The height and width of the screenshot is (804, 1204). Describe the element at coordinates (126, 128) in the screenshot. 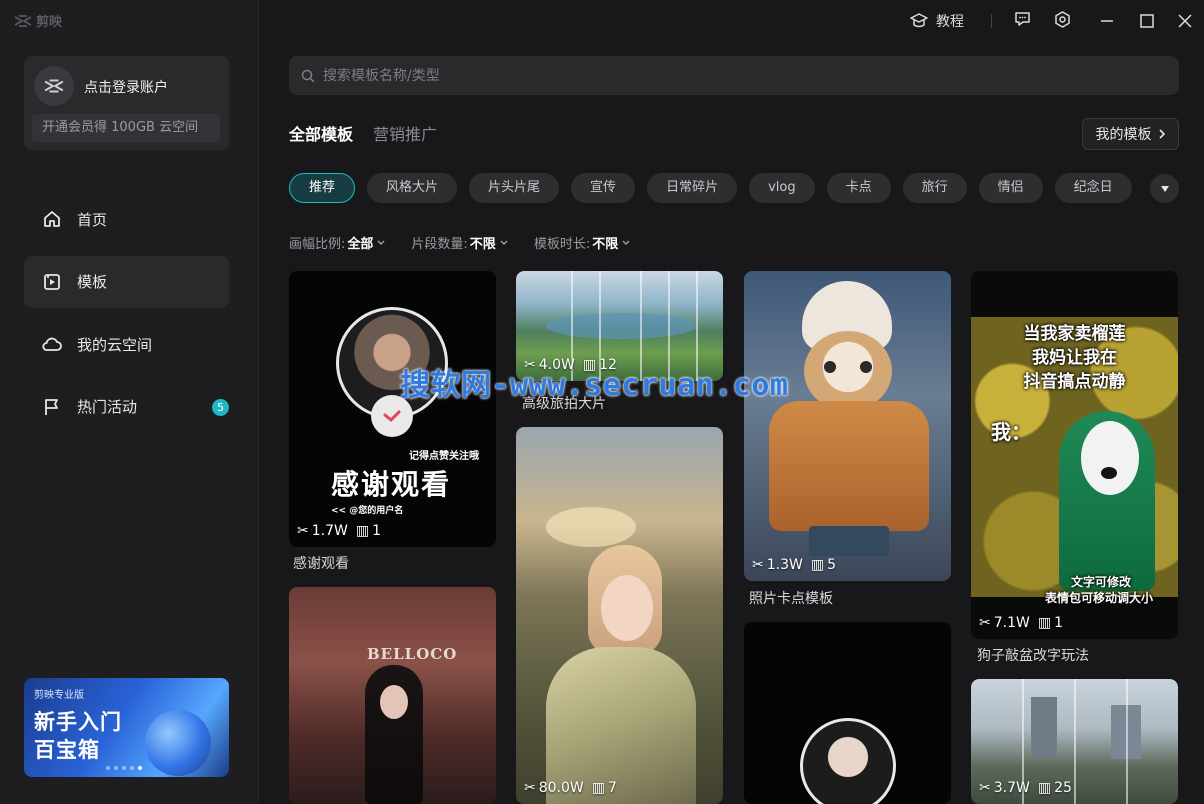

I see `vip-promo: 开通会员得 100GB 云空间` at that location.